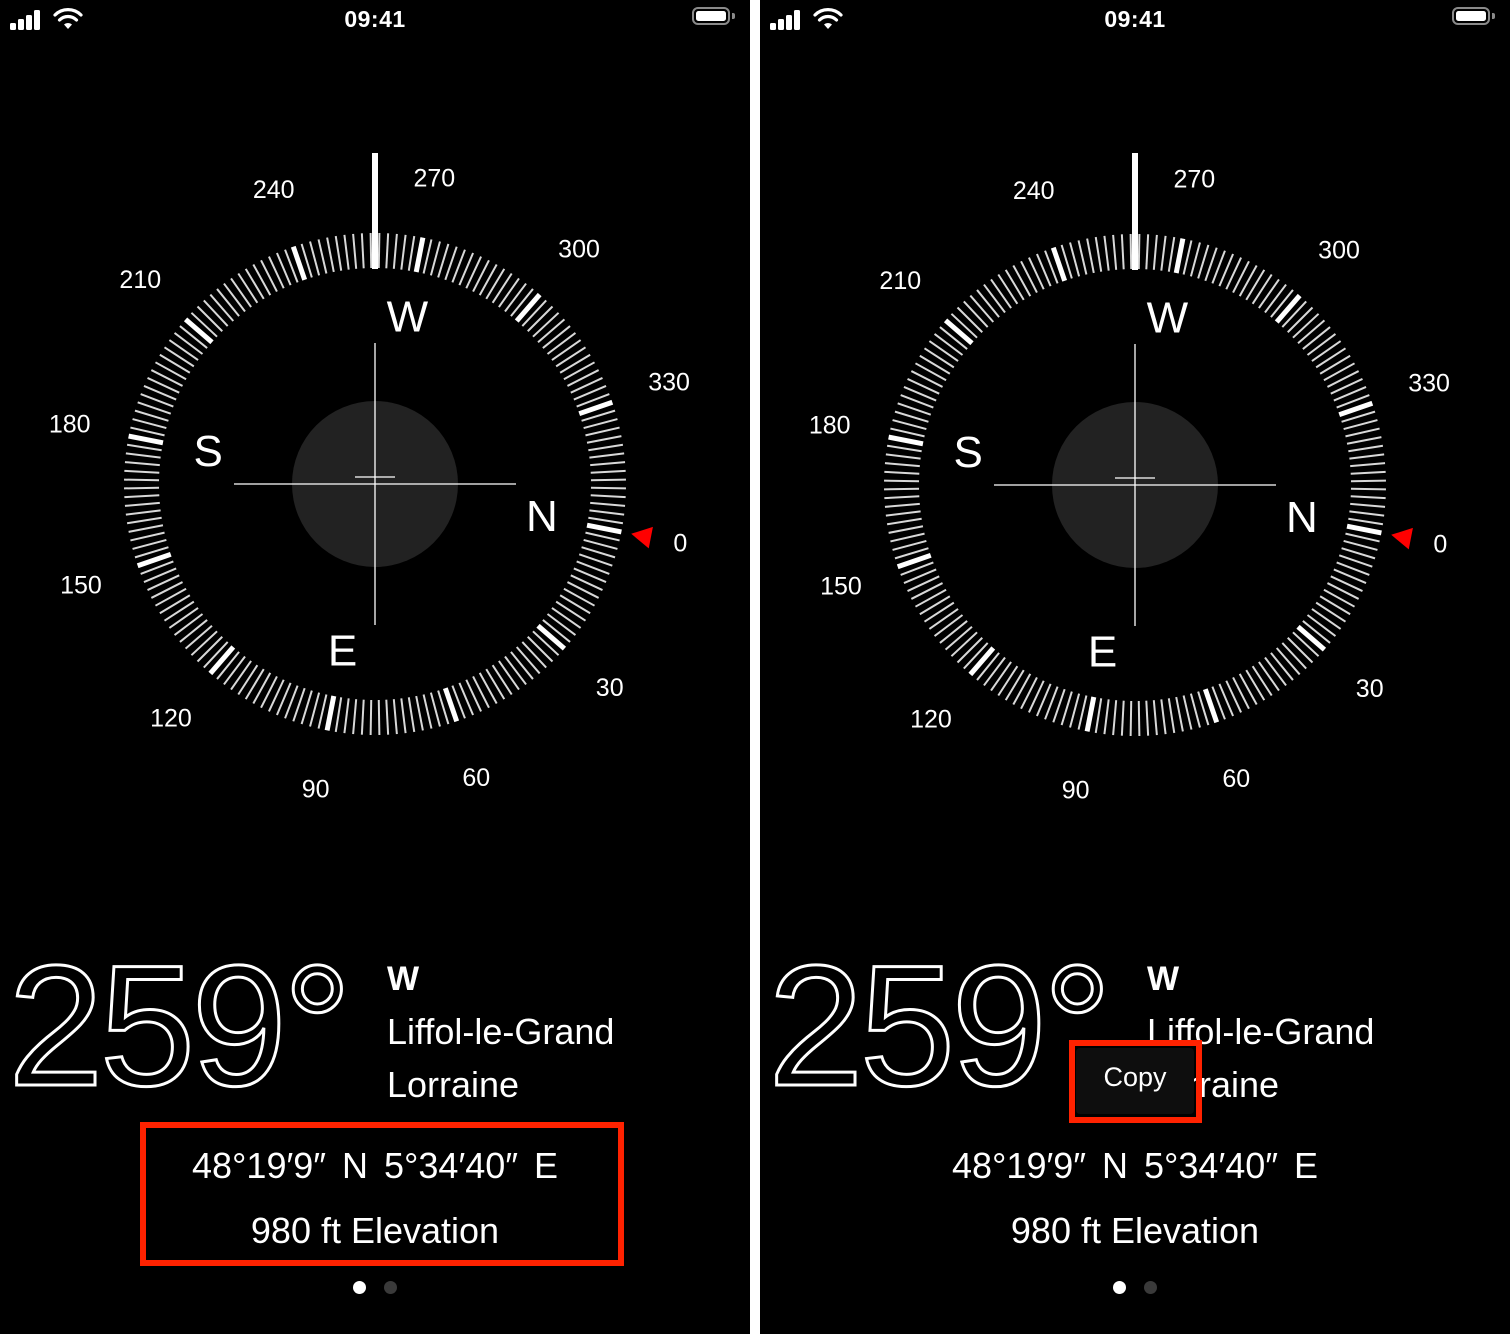 This screenshot has height=1334, width=1510. I want to click on elevation: 980 ft Elevation, so click(1135, 1231).